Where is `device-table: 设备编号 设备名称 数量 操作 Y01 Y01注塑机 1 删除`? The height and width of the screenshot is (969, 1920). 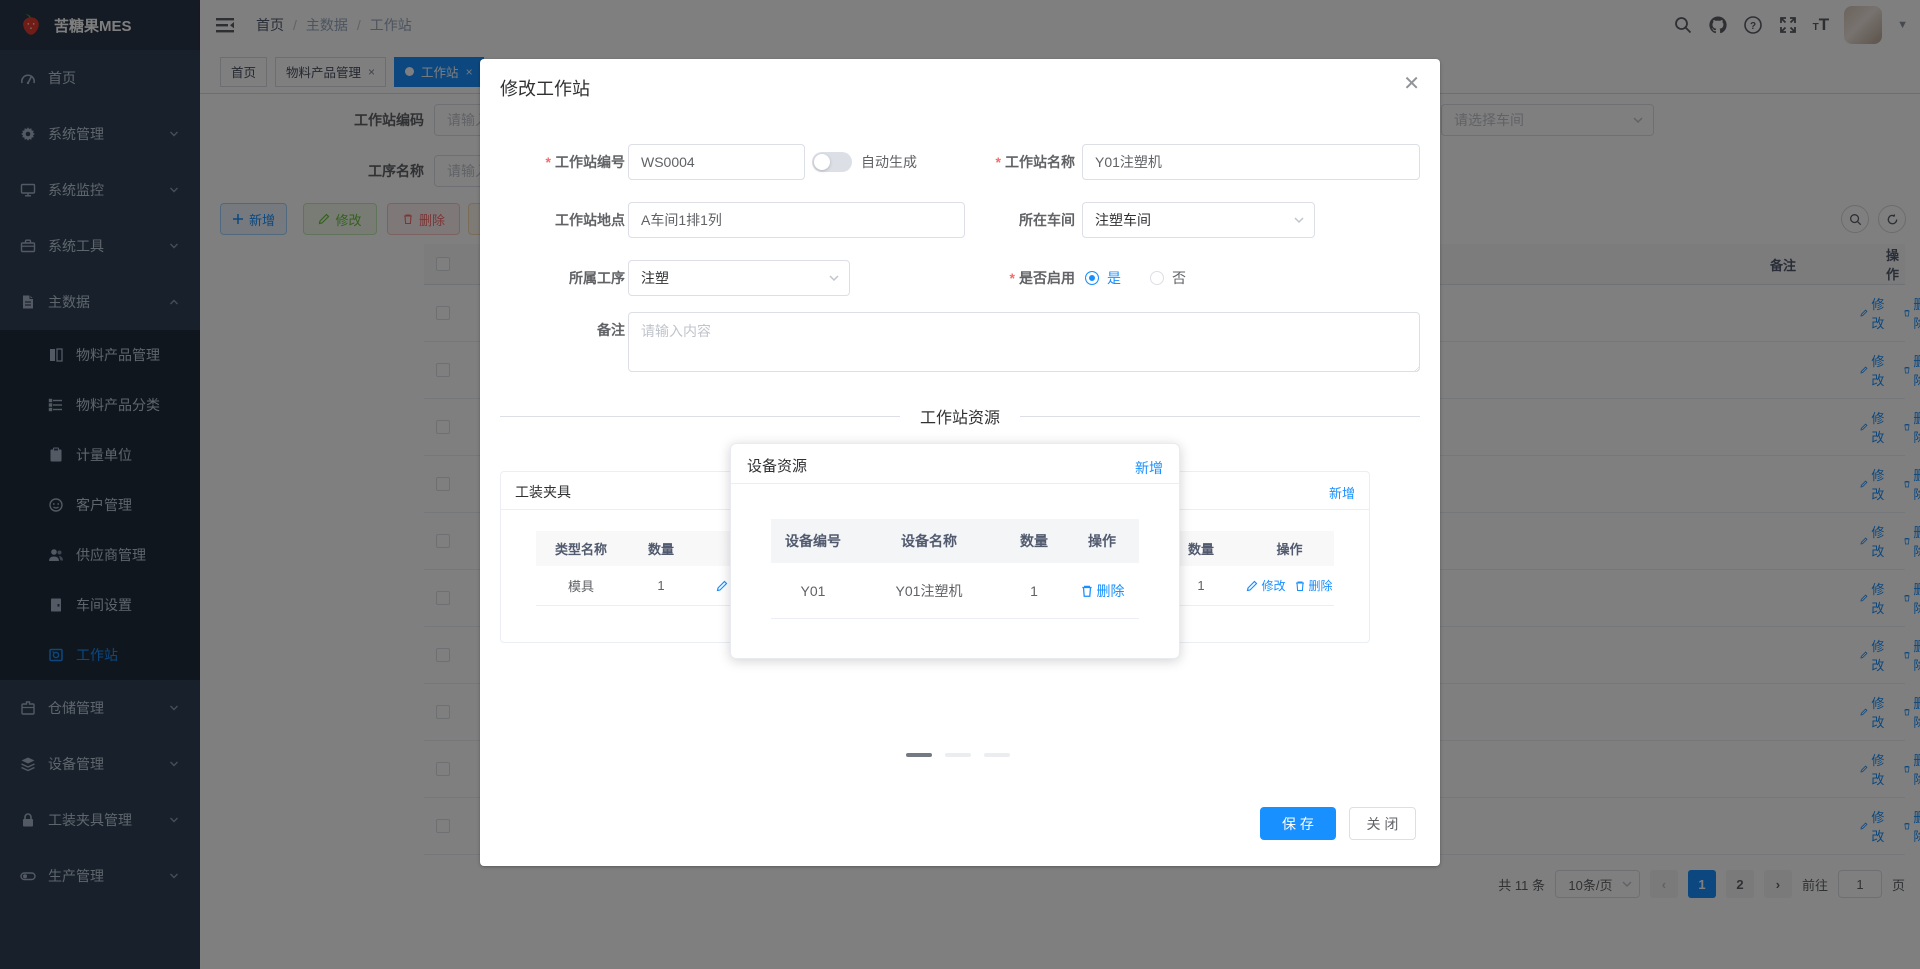 device-table: 设备编号 设备名称 数量 操作 Y01 Y01注塑机 1 删除 is located at coordinates (955, 569).